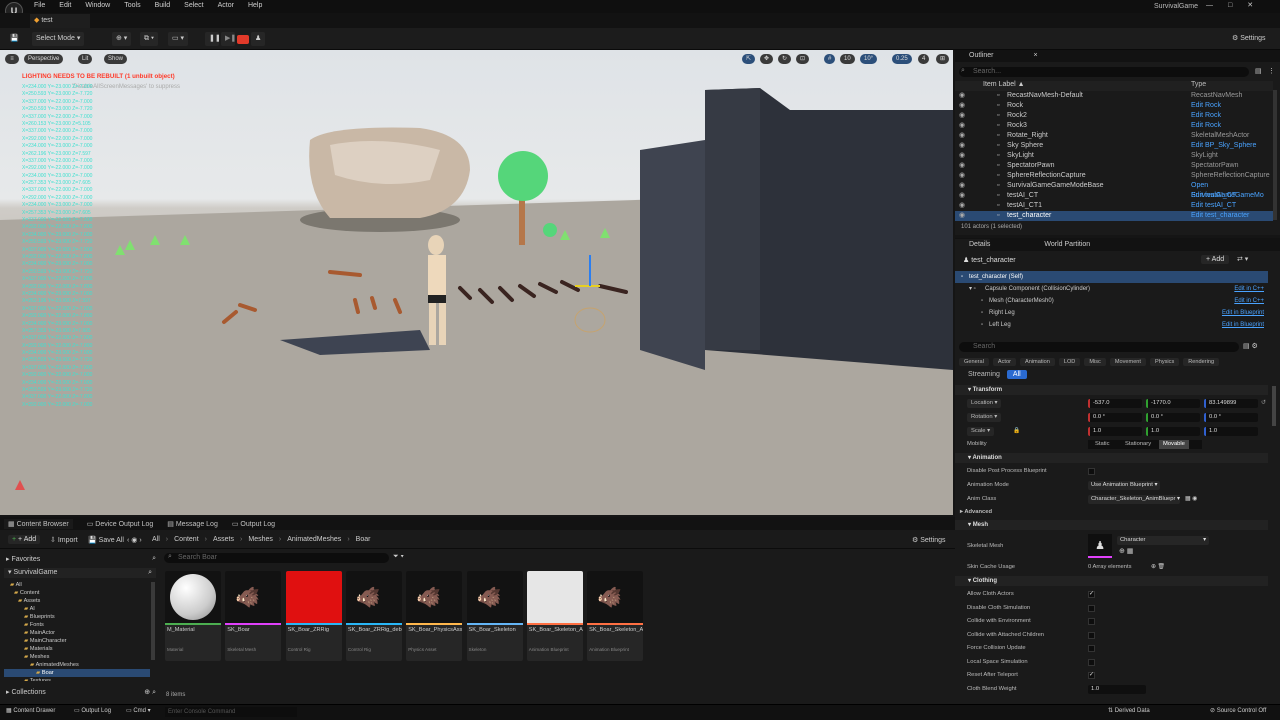  I want to click on clothing-checkbox, so click(1091, 608).